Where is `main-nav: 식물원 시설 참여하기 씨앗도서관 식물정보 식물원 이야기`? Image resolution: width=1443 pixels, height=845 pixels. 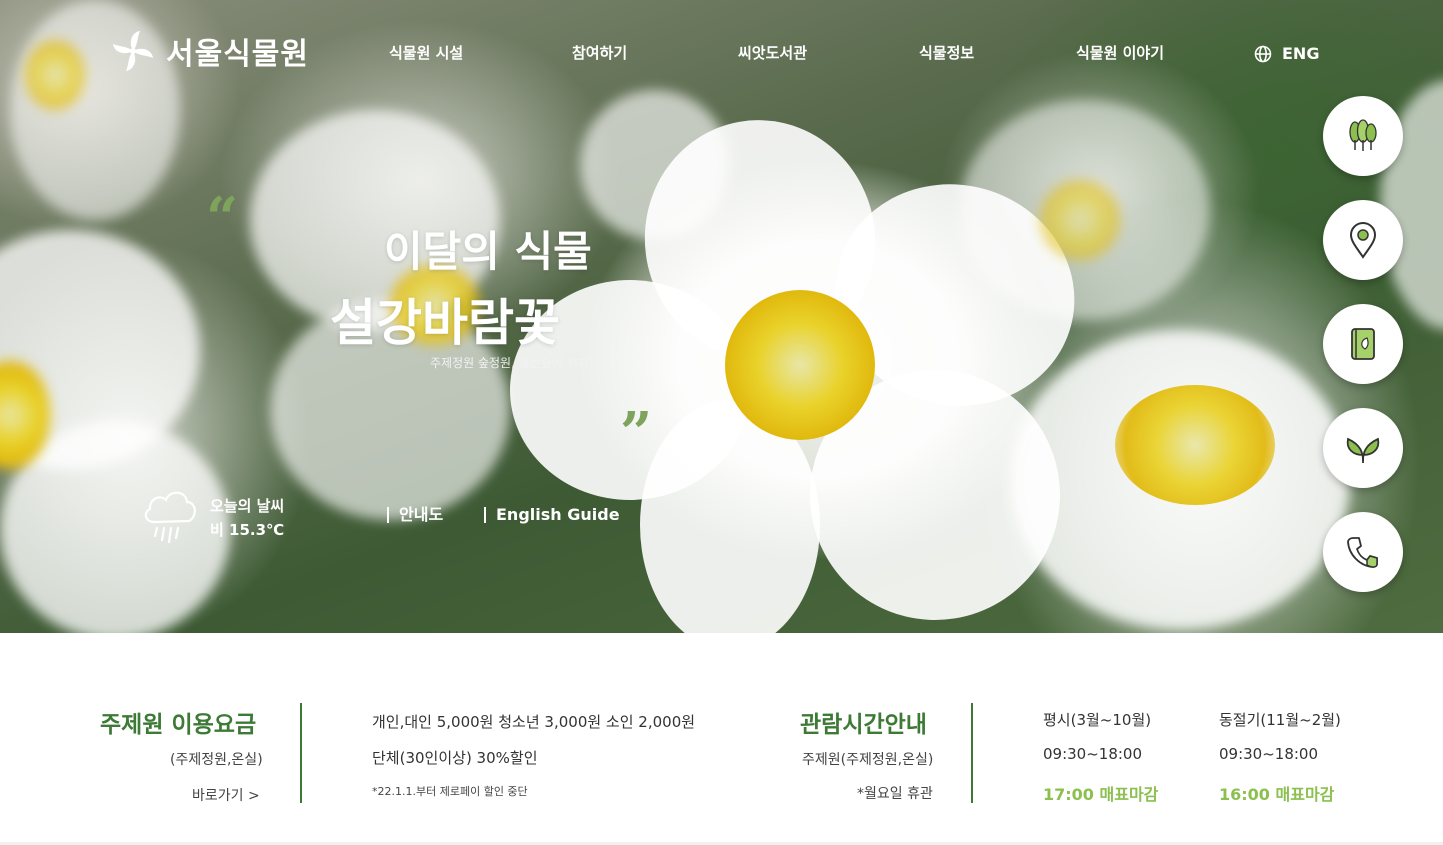
main-nav: 식물원 시설 참여하기 씨앗도서관 식물정보 식물원 이야기 is located at coordinates (721, 54).